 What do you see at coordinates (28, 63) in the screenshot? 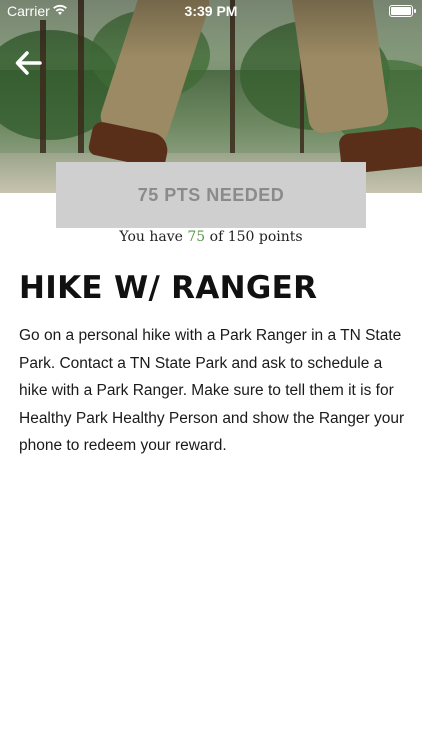
I see `arrow-left-icon` at bounding box center [28, 63].